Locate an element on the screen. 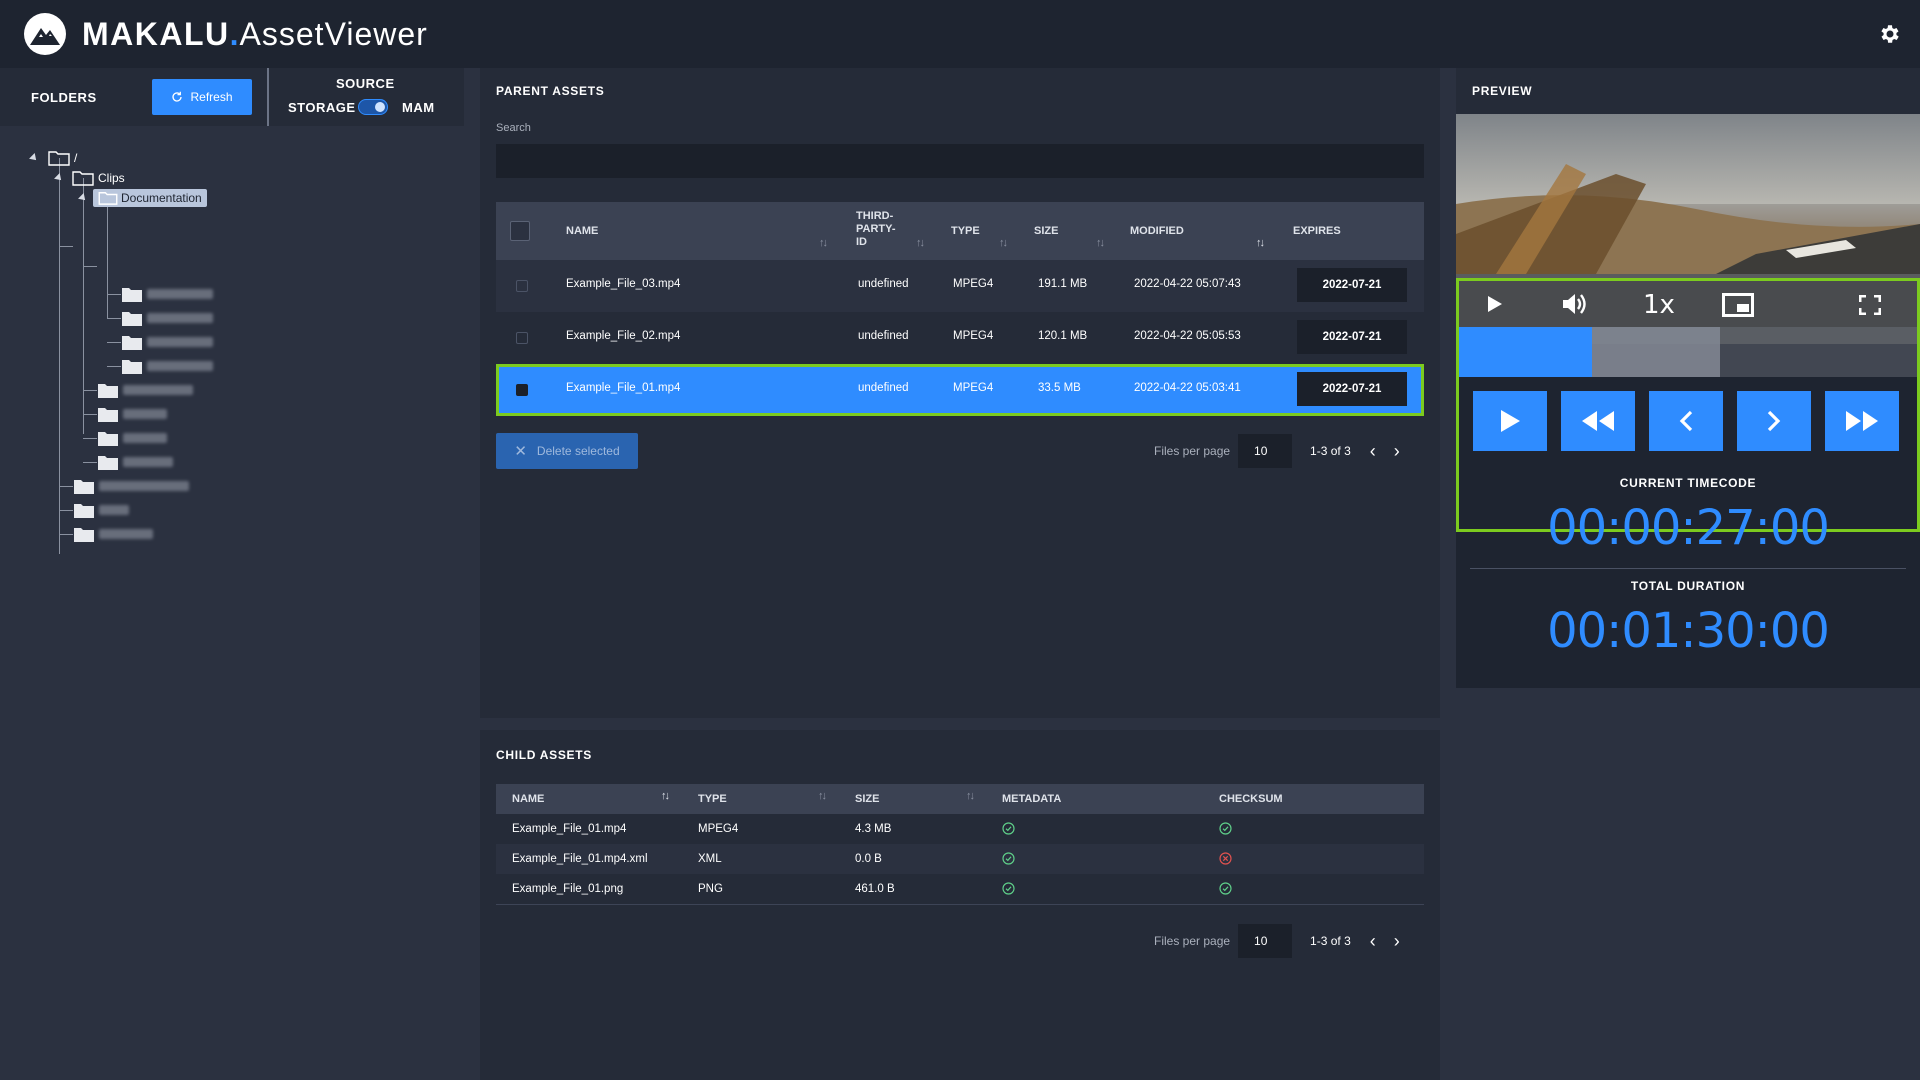  cell-size: 191.1 MB is located at coordinates (1063, 284).